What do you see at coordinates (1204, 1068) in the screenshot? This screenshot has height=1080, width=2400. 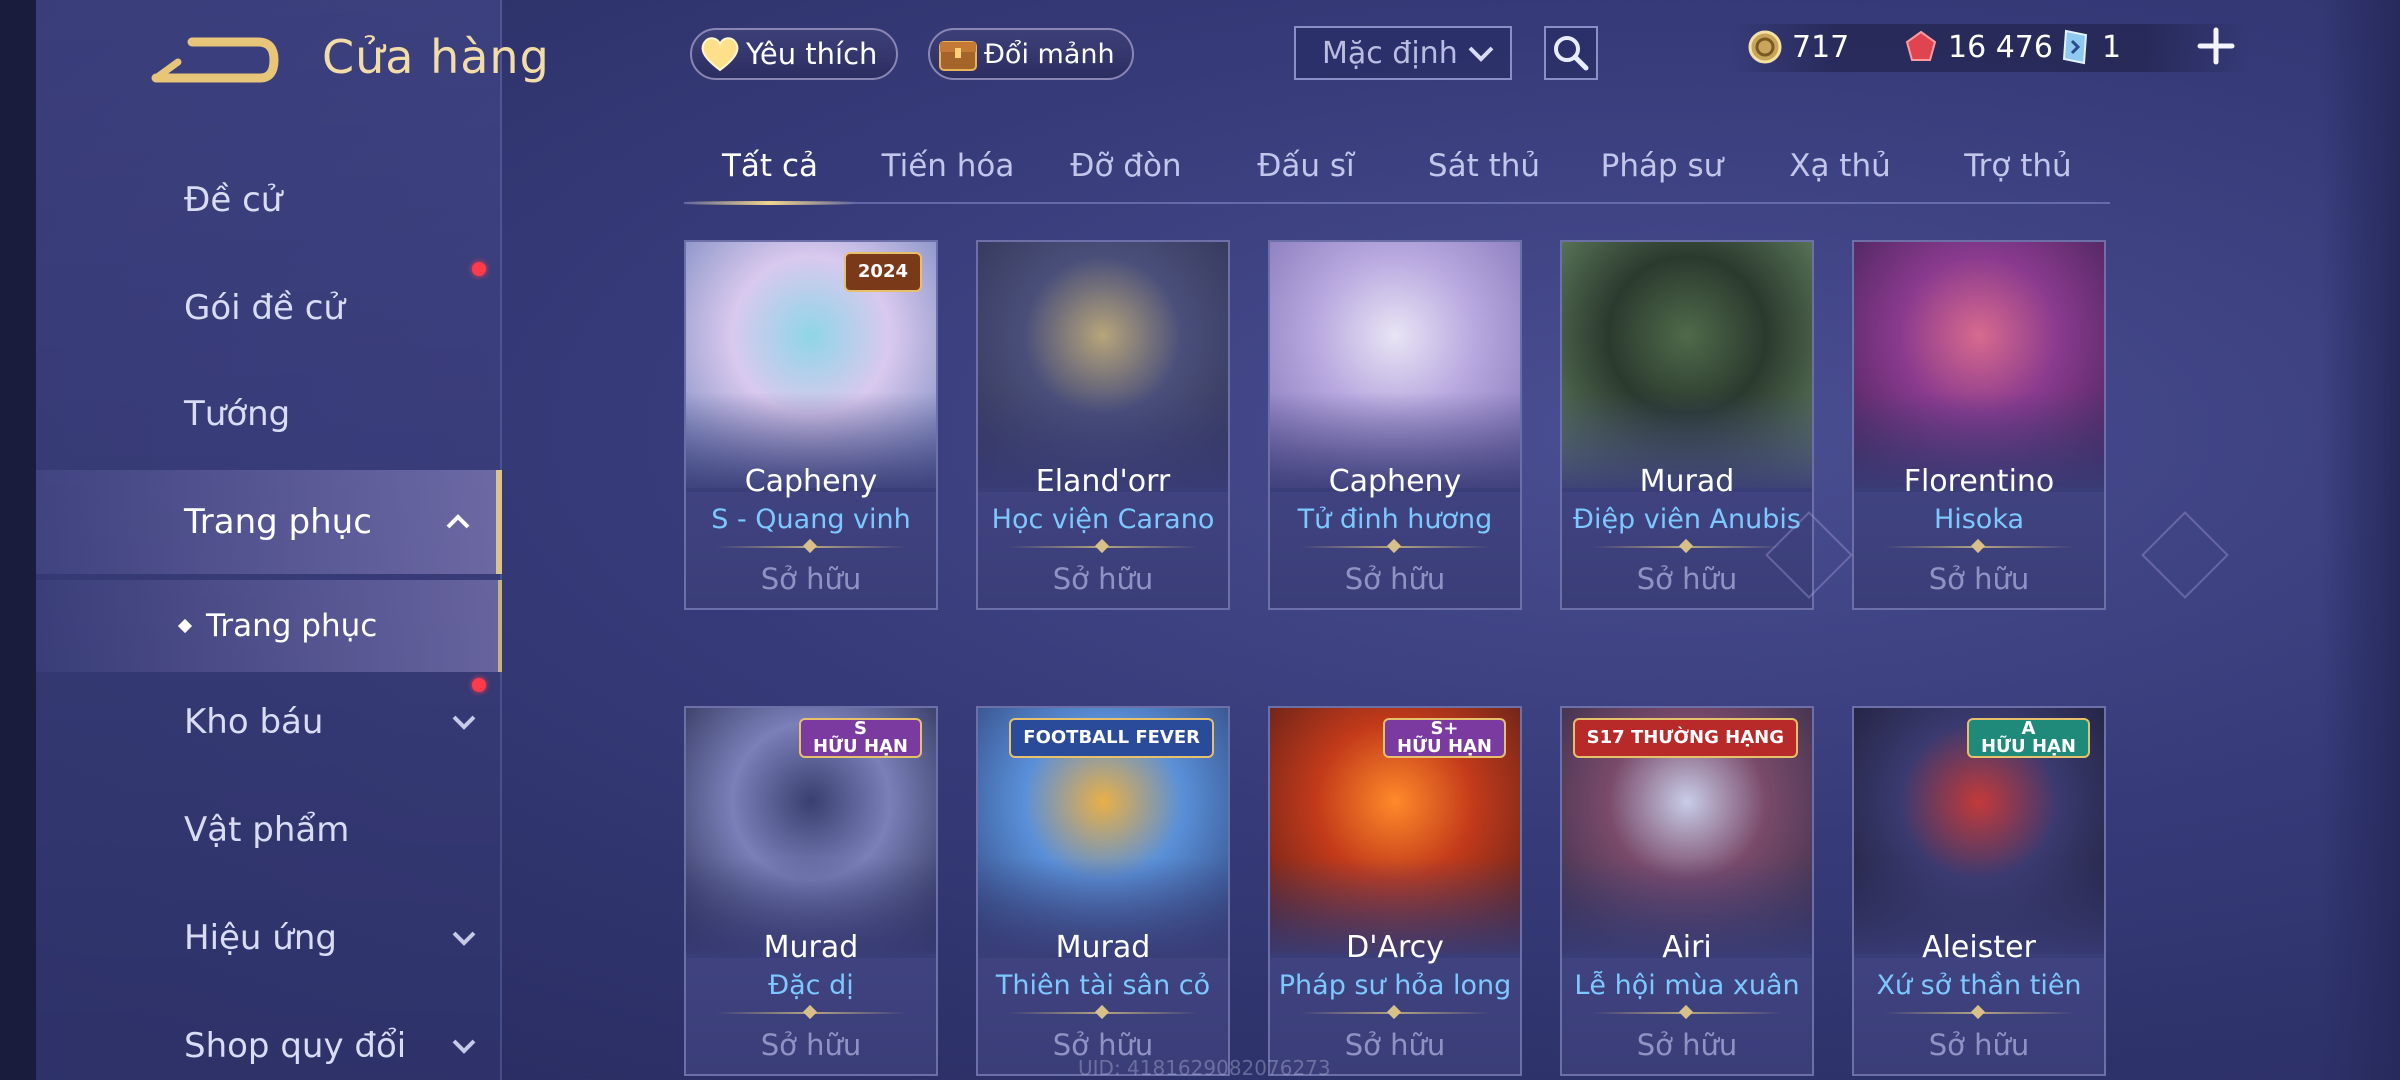 I see `uid-label: UID: 4181629082076273` at bounding box center [1204, 1068].